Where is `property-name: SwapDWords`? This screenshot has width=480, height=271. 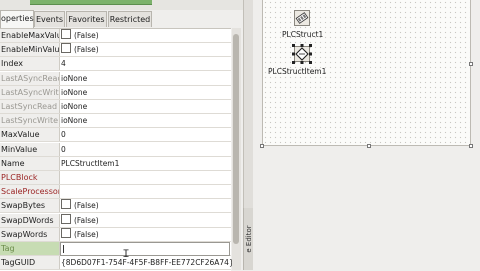 property-name: SwapDWords is located at coordinates (30, 220).